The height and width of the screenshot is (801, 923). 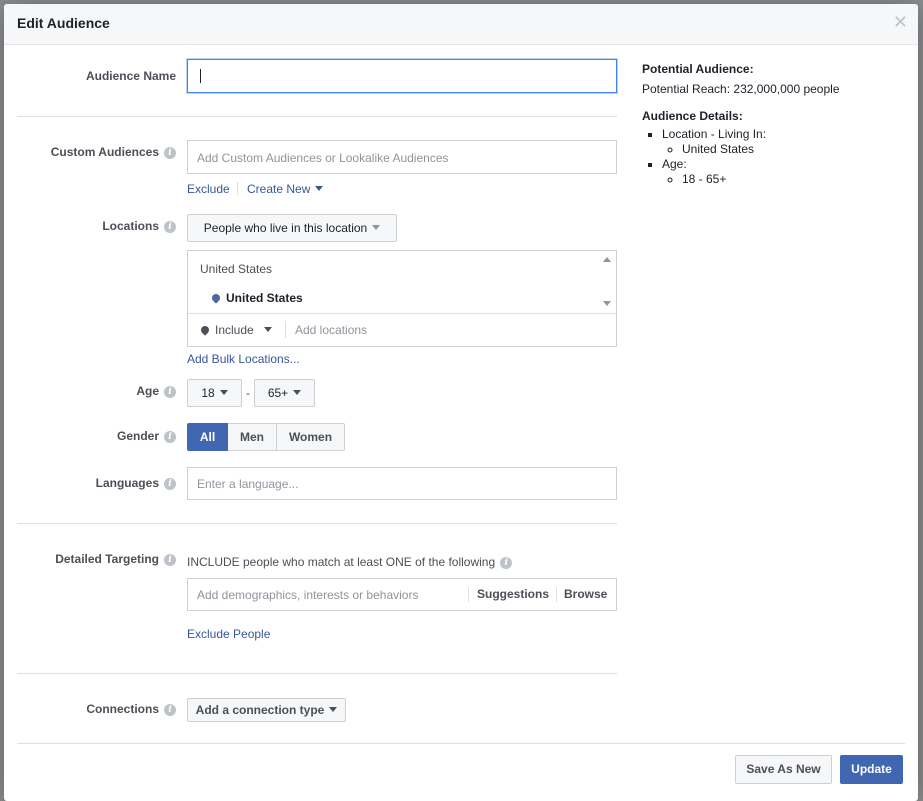 I want to click on age-max-value: 65+, so click(x=278, y=393).